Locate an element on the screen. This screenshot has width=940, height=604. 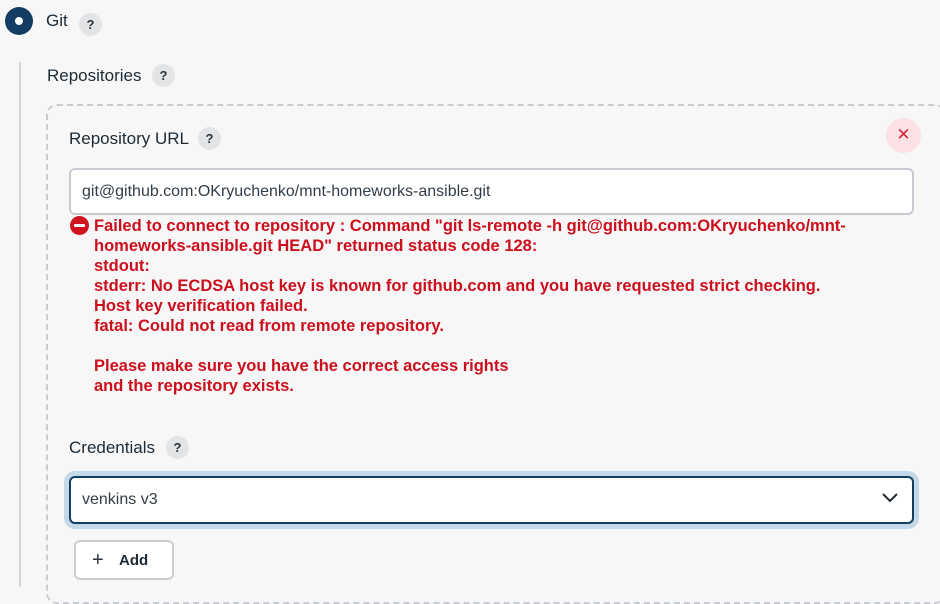
git-option-label: Git is located at coordinates (57, 21).